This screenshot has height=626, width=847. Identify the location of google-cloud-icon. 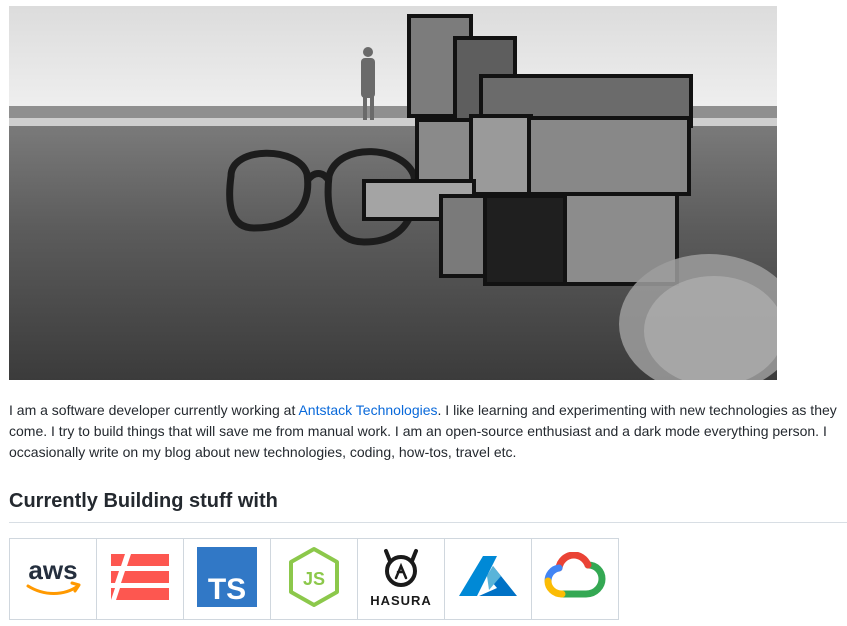
(575, 574).